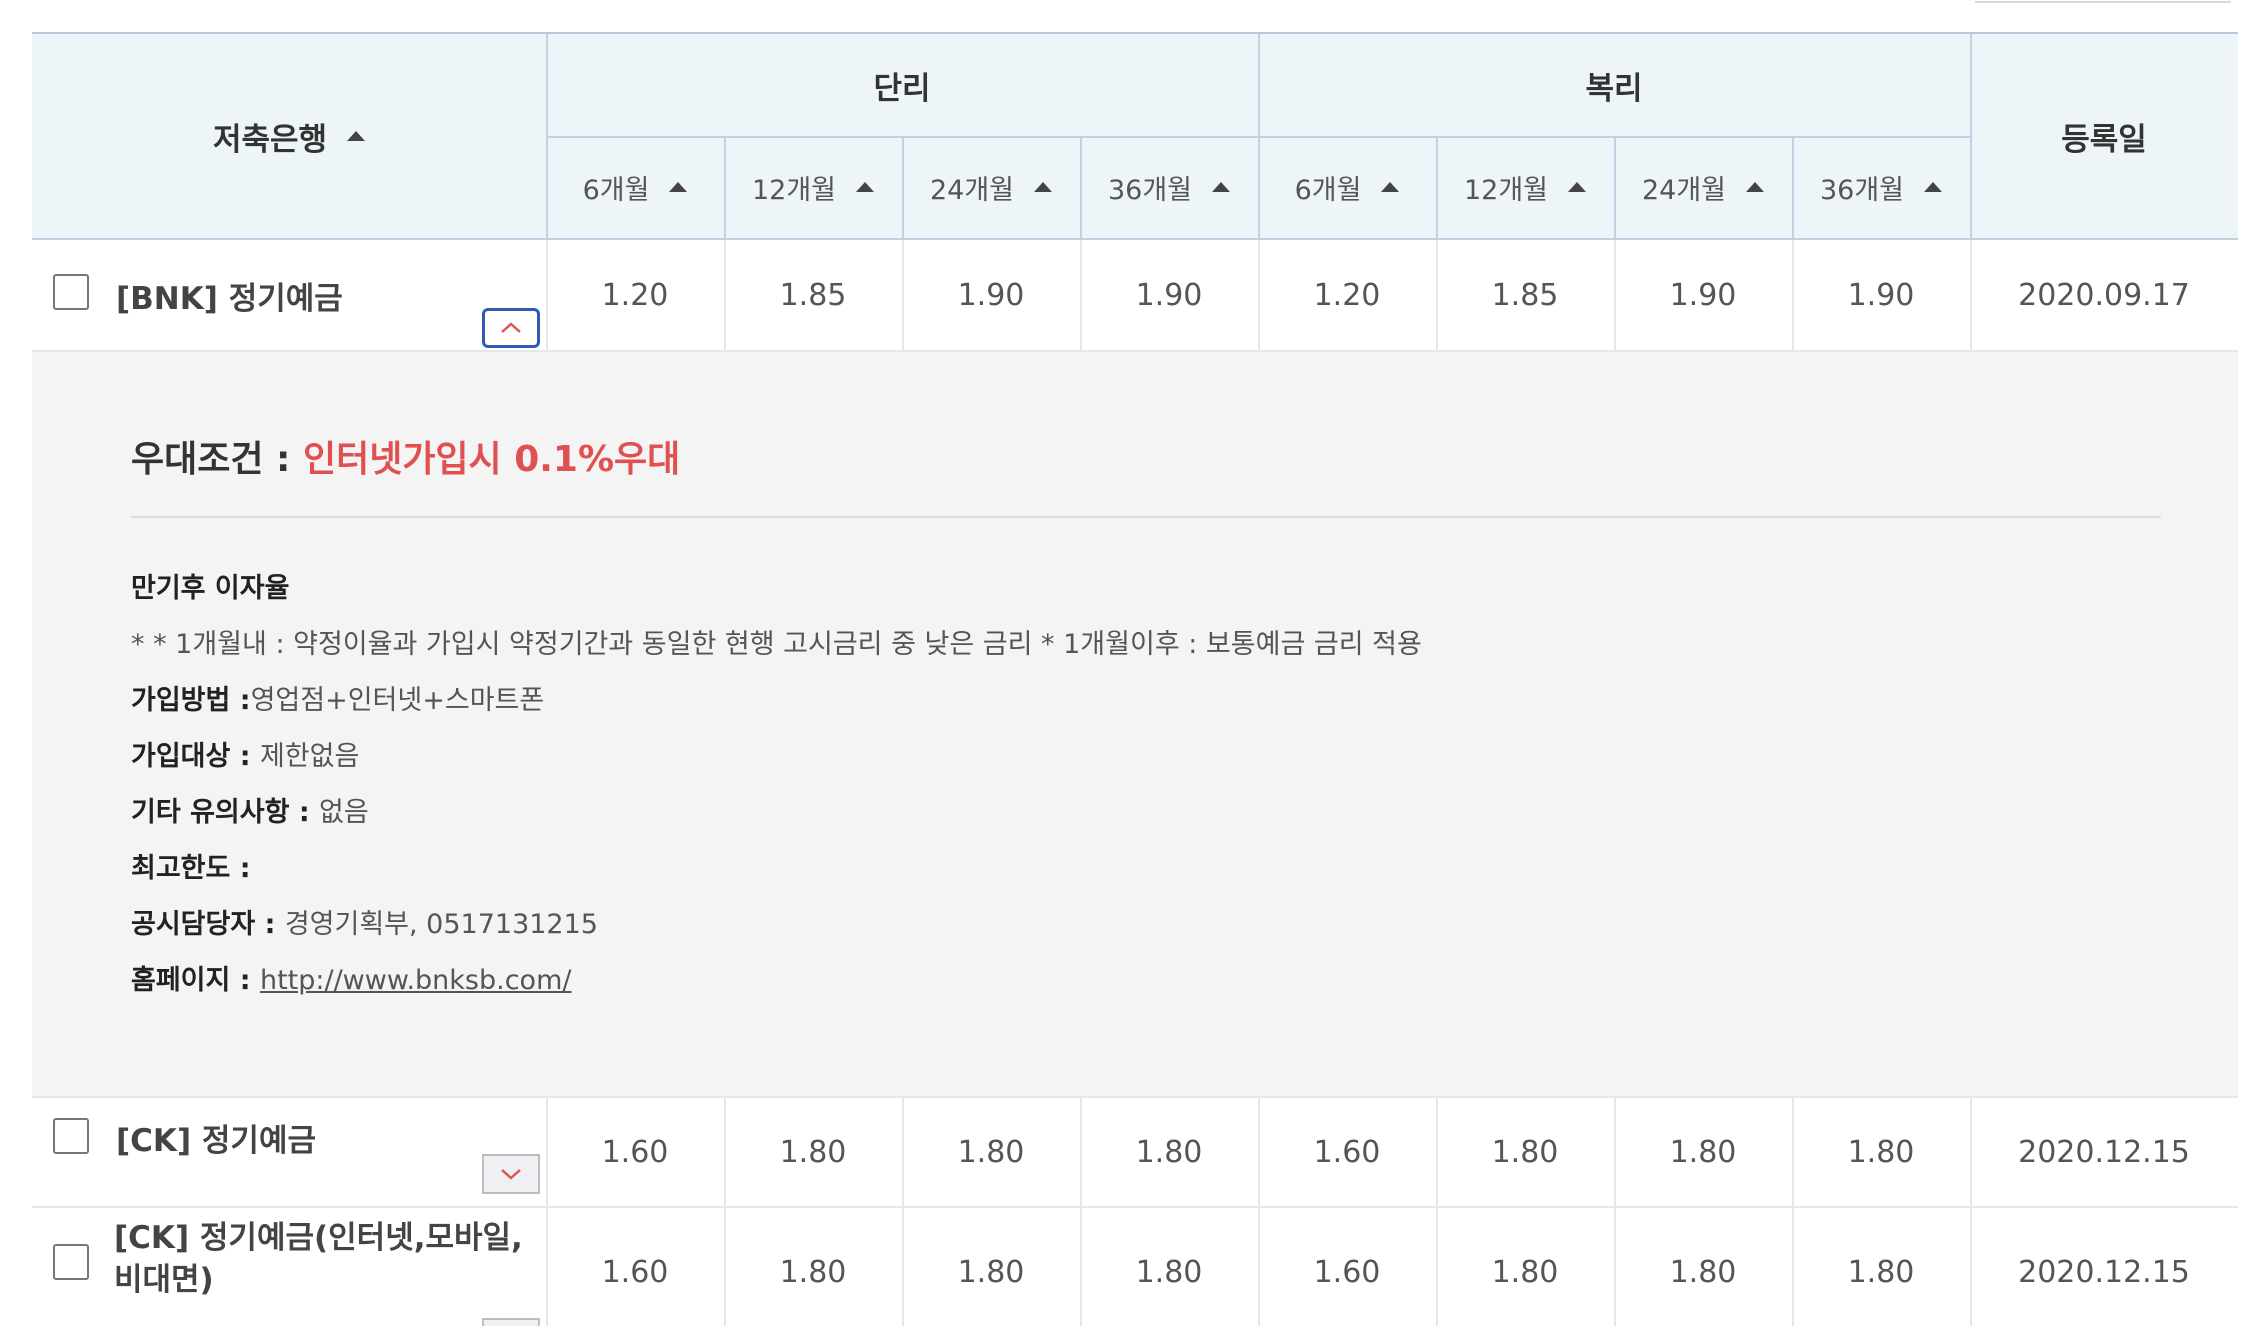 This screenshot has width=2260, height=1326. What do you see at coordinates (326, 295) in the screenshot?
I see `bank-name: [BNK] 정기예금` at bounding box center [326, 295].